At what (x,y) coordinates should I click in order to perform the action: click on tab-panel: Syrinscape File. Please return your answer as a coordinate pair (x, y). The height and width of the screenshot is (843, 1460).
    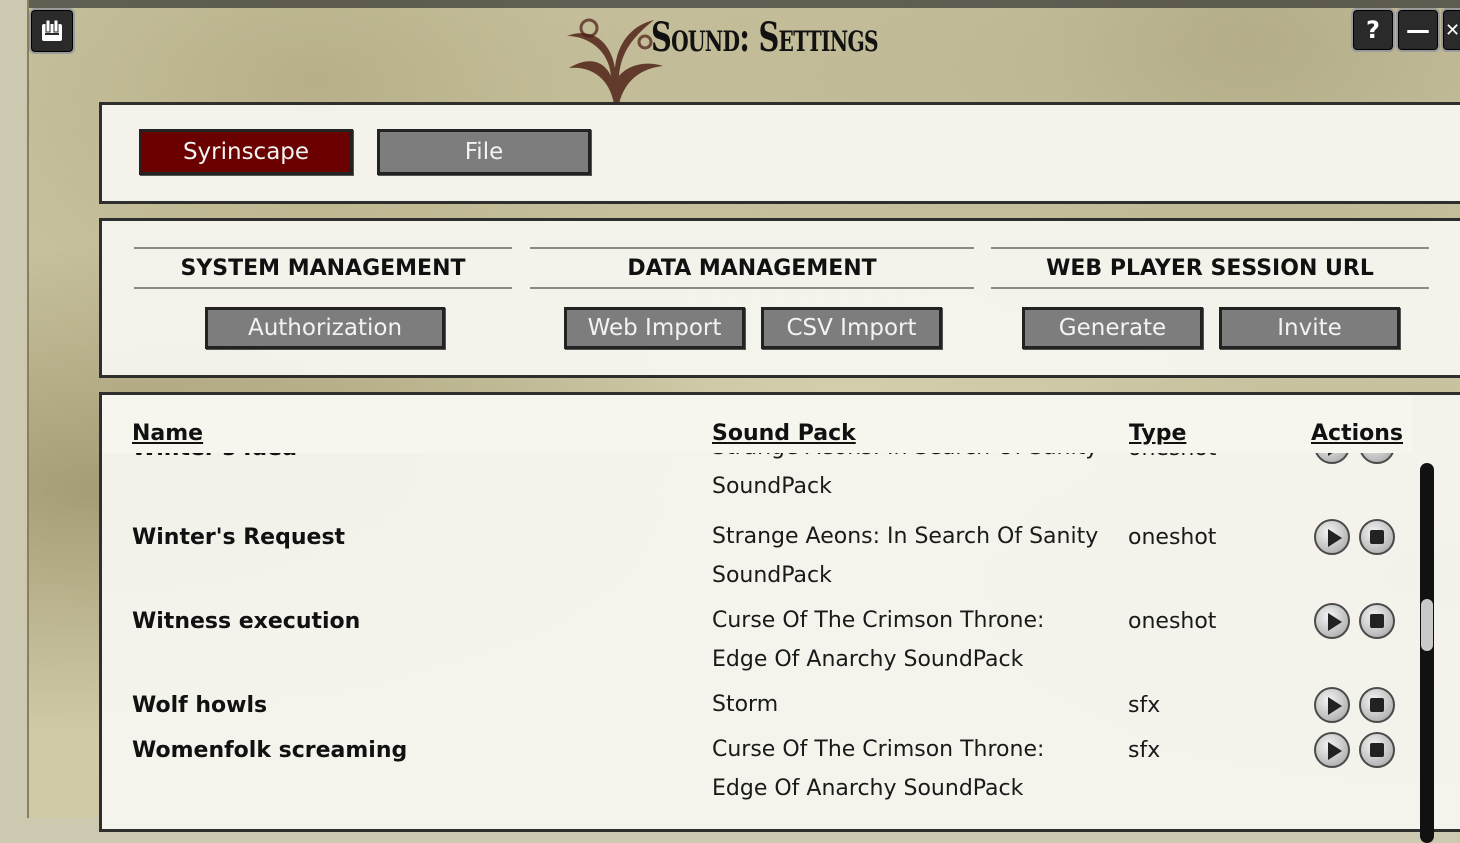
    Looking at the image, I should click on (779, 153).